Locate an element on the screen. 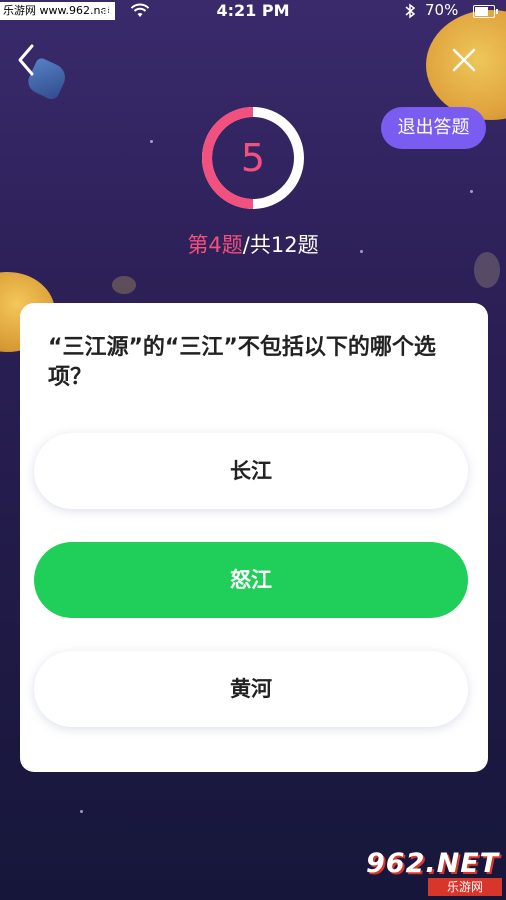  question-text: “三江源”的“三江”不包括以下的哪个选项？ is located at coordinates (242, 362).